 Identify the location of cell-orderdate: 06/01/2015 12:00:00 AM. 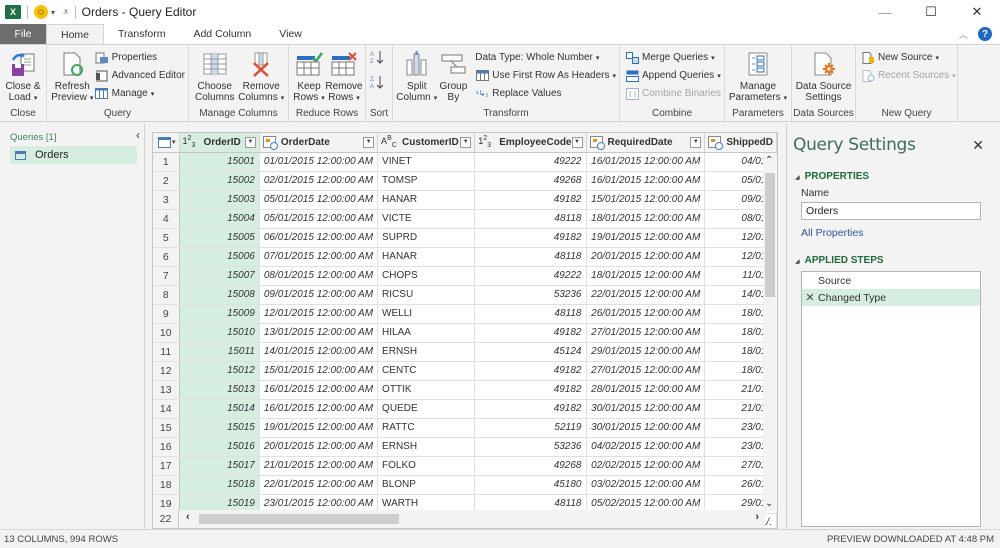
(319, 238).